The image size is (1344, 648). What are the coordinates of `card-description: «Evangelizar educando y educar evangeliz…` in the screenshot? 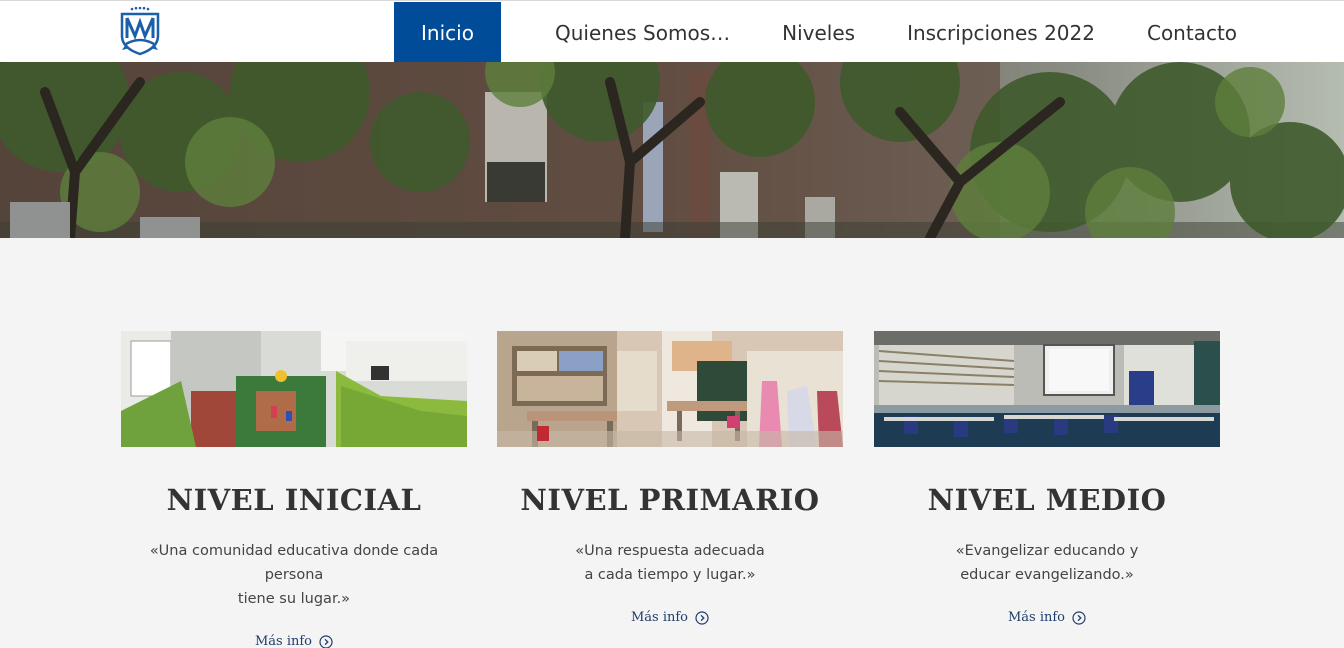 It's located at (1047, 563).